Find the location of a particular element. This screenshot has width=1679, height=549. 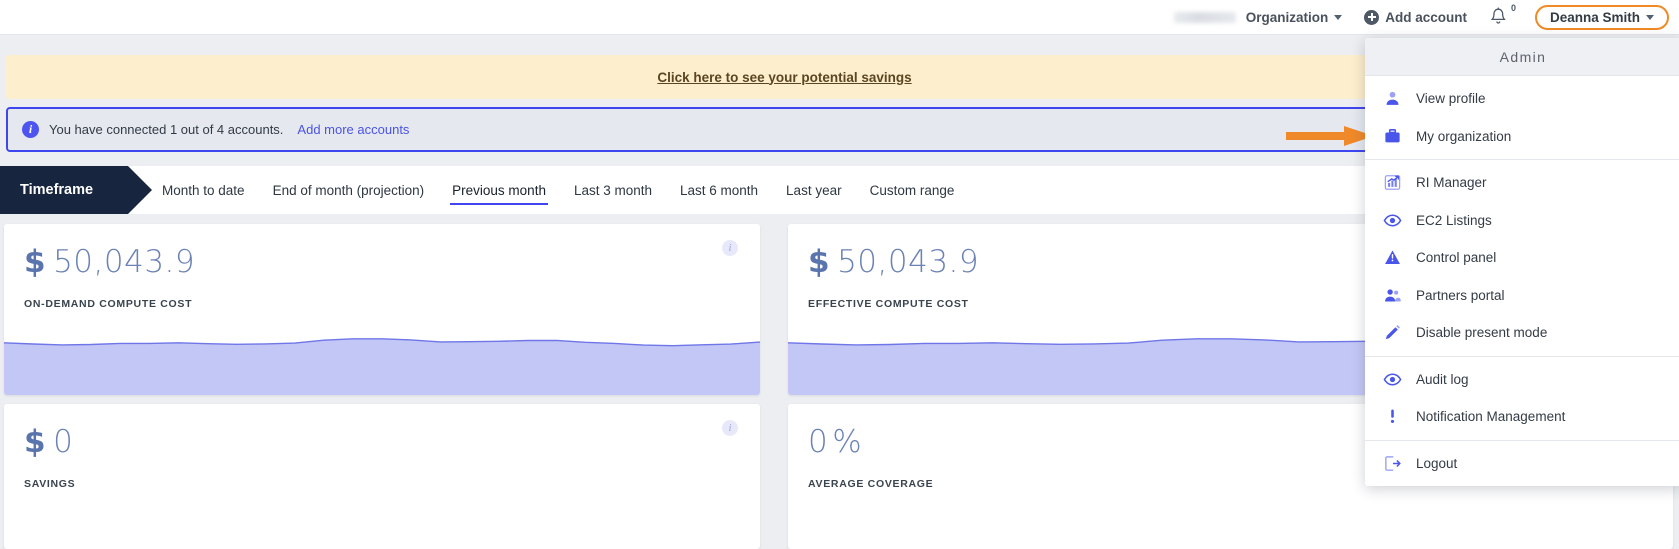

admin-menu-title: Admin is located at coordinates (1522, 57).